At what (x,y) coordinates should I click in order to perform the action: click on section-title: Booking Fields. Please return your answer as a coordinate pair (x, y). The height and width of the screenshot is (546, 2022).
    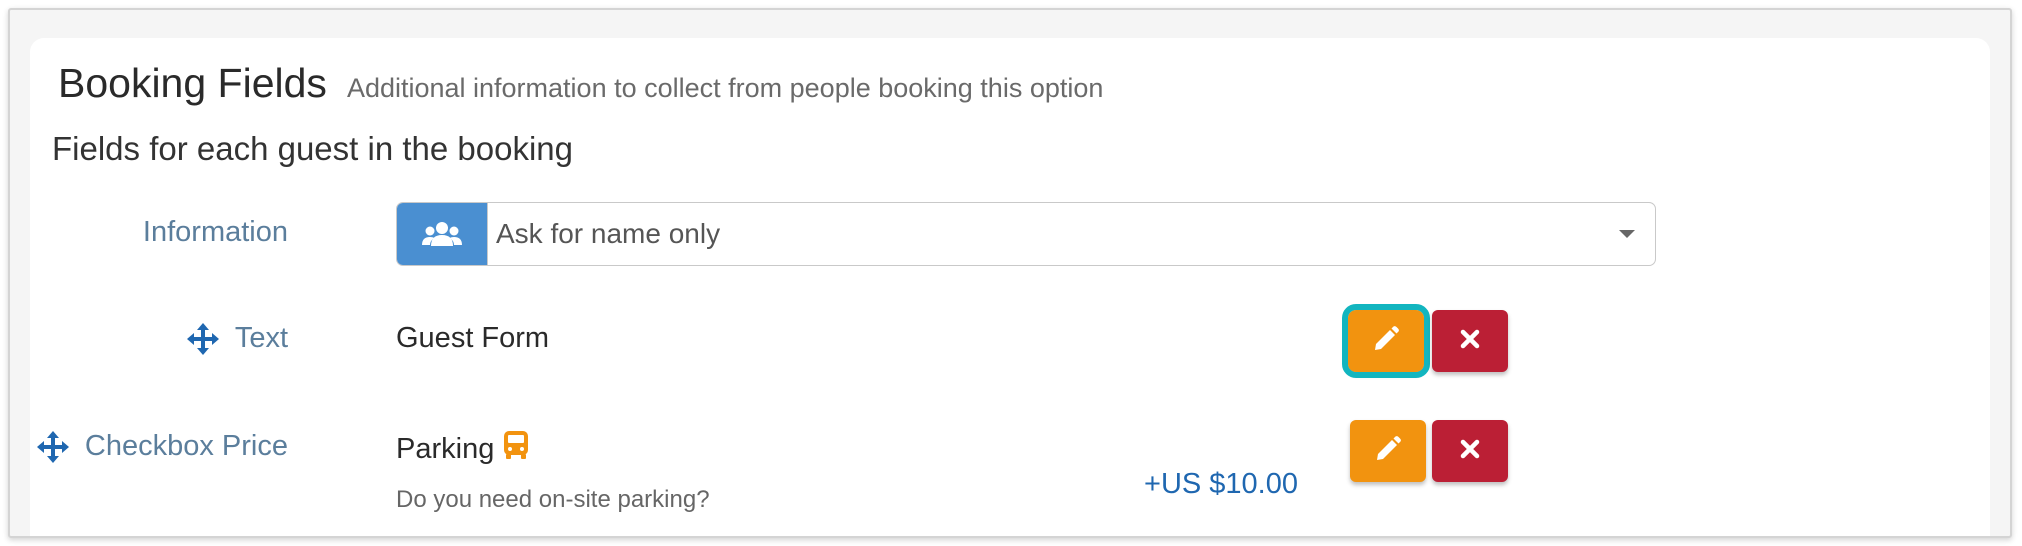
    Looking at the image, I should click on (192, 83).